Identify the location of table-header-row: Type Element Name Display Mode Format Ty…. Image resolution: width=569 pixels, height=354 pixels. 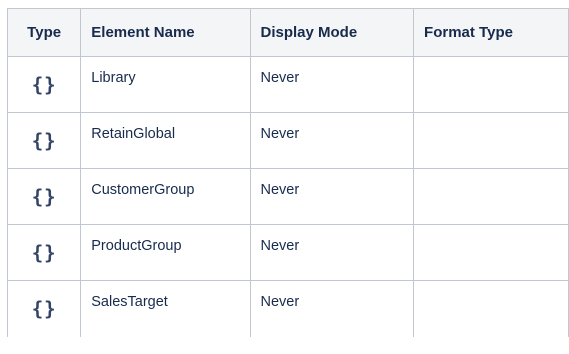
(287, 32).